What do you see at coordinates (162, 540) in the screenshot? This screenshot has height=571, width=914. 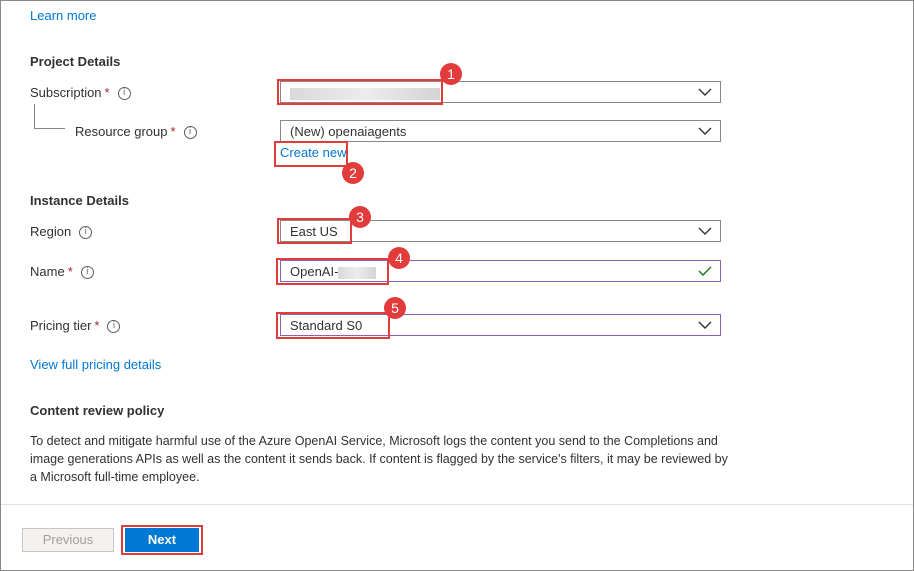 I see `highlight-box-next` at bounding box center [162, 540].